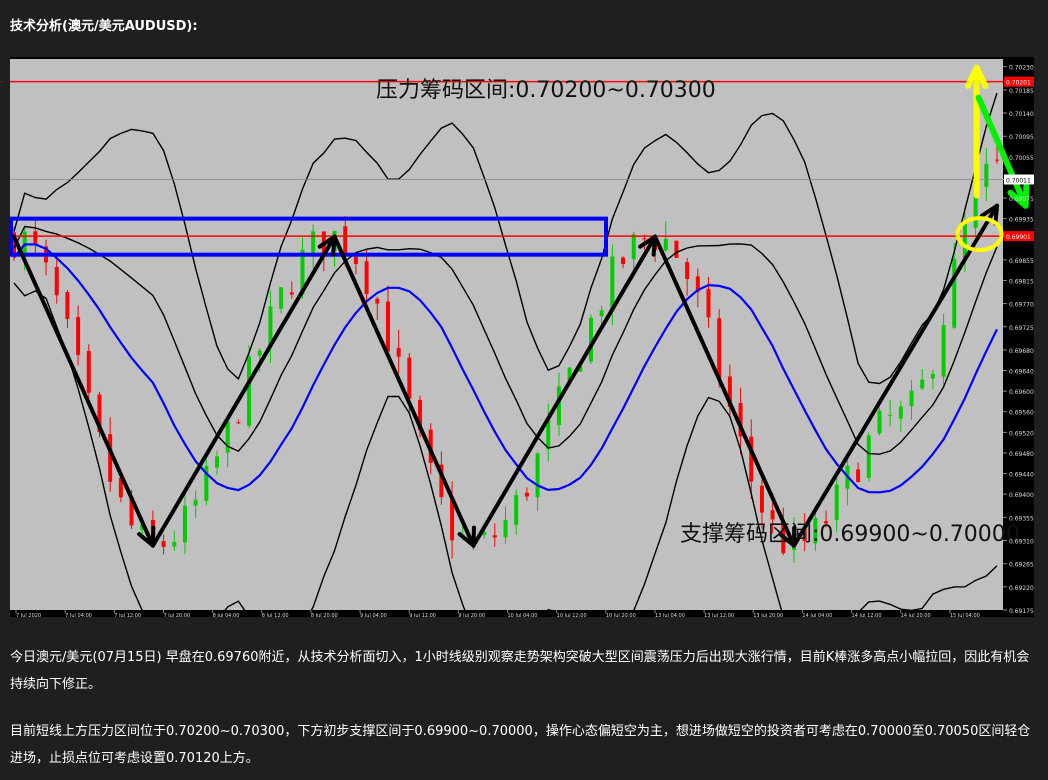 This screenshot has height=780, width=1048. I want to click on y-tick-label: 0.69600, so click(1021, 392).